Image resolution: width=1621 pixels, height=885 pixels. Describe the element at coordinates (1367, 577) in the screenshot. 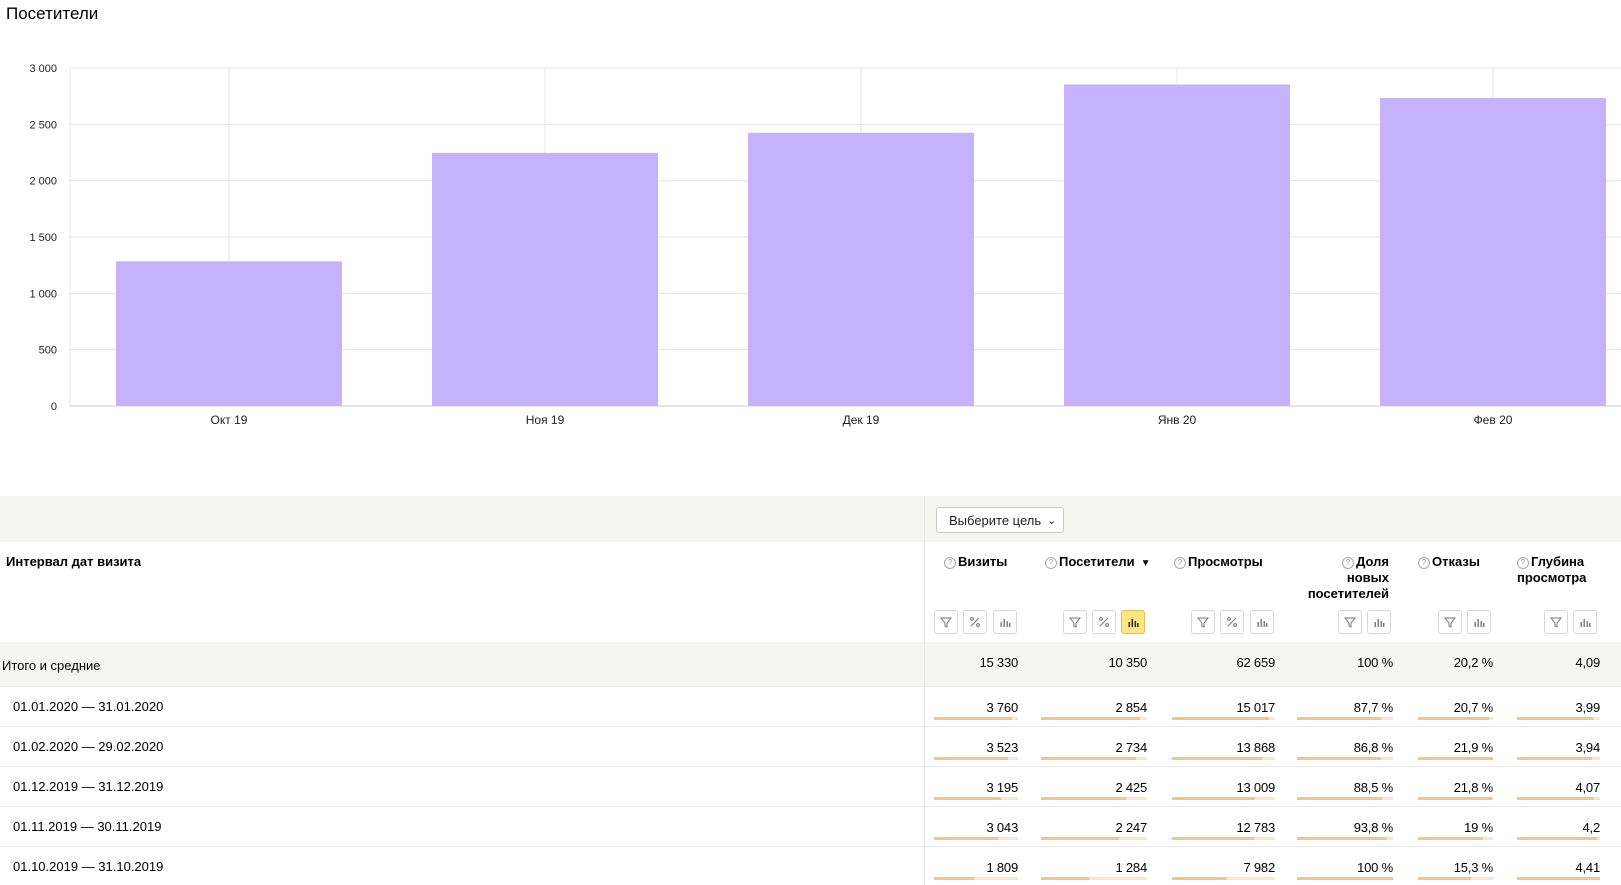

I see `metric-header-label: новых` at that location.